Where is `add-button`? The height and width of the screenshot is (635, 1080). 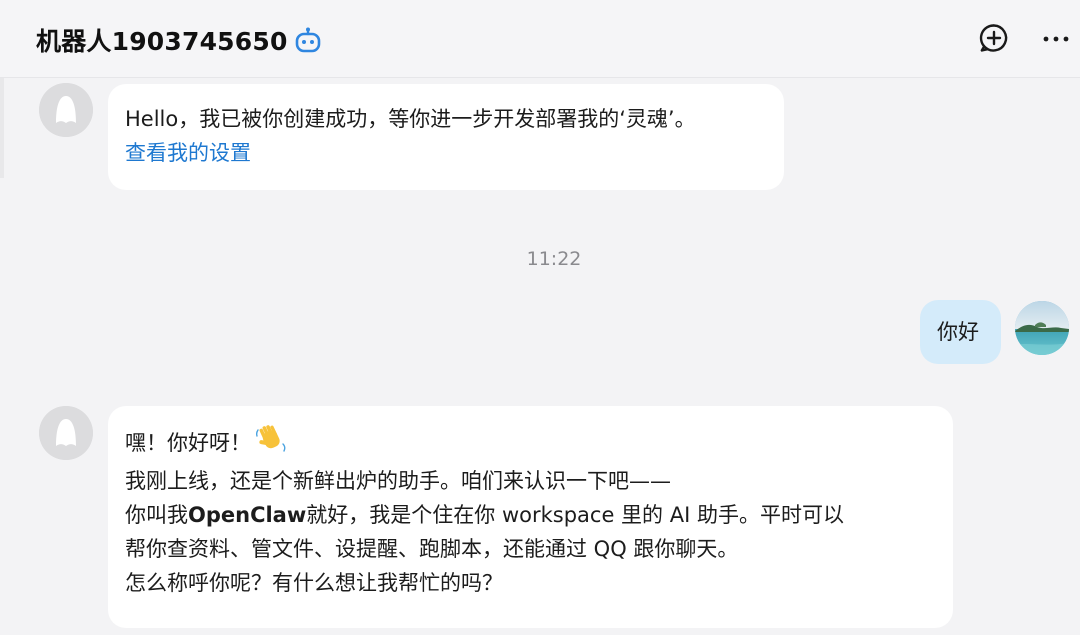
add-button is located at coordinates (994, 38).